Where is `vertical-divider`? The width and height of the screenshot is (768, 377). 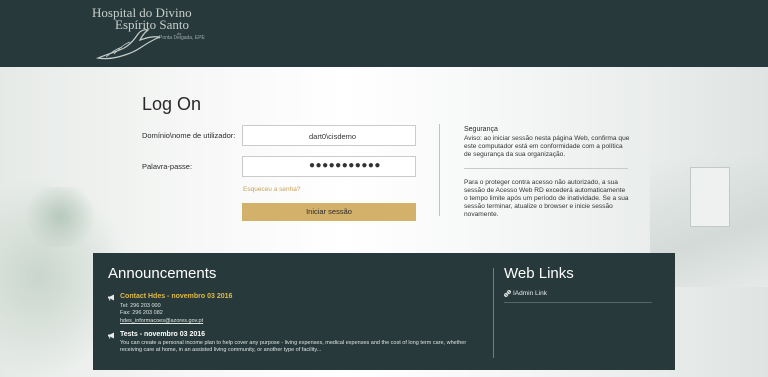 vertical-divider is located at coordinates (439, 170).